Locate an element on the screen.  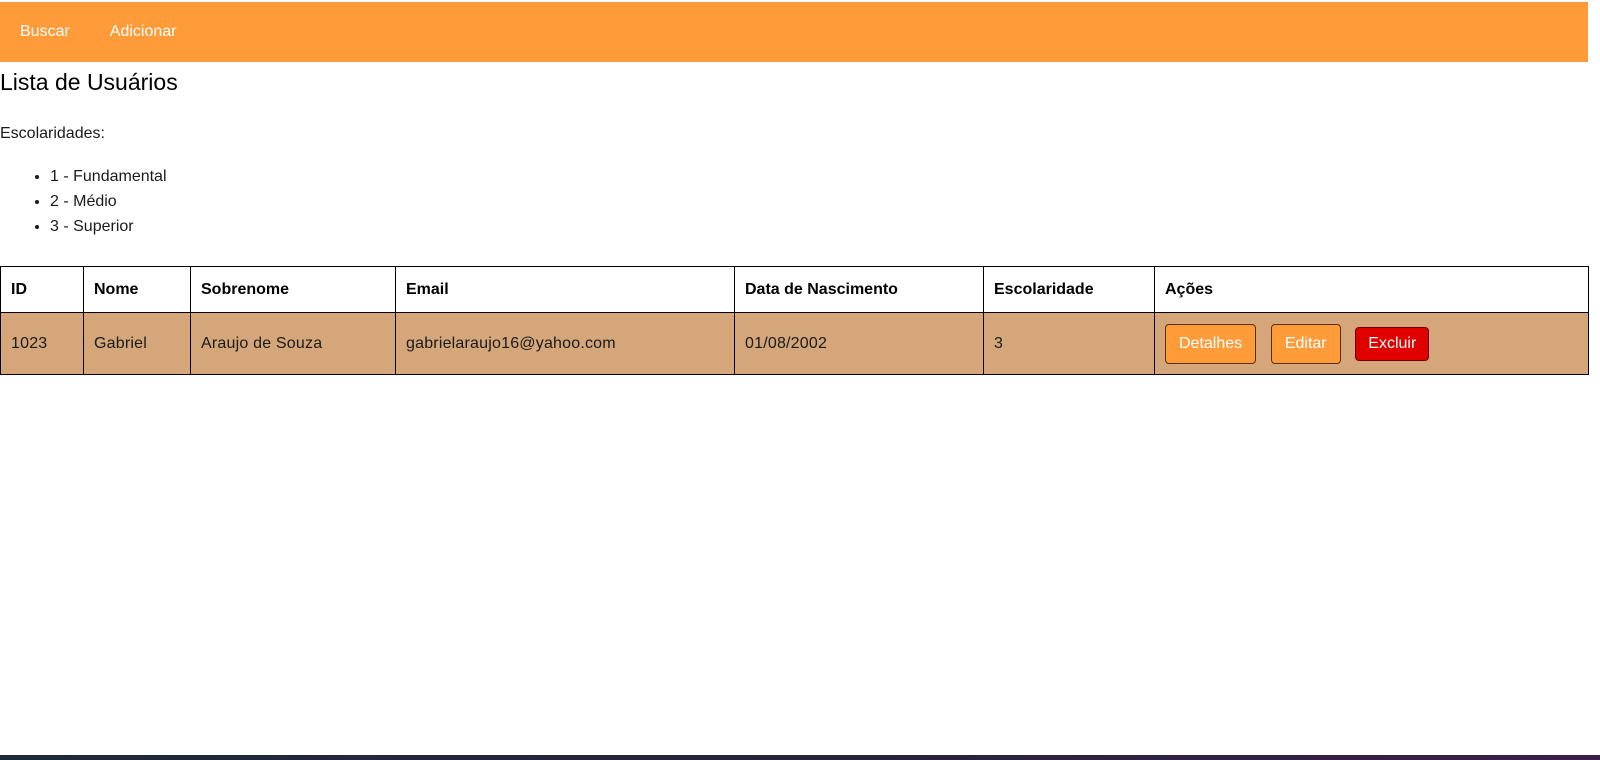
top-navbar: Buscar Adicionar is located at coordinates (794, 32).